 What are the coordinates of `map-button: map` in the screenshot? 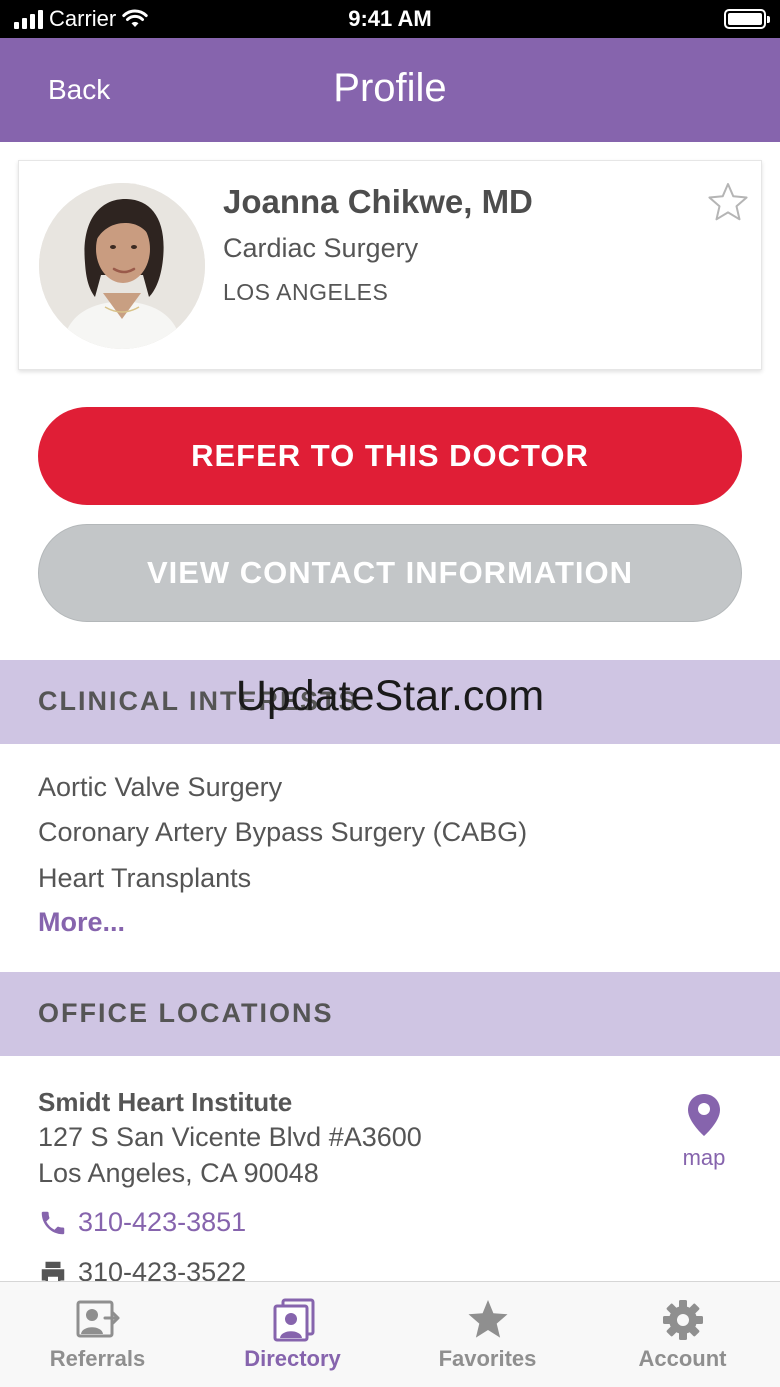 It's located at (704, 1131).